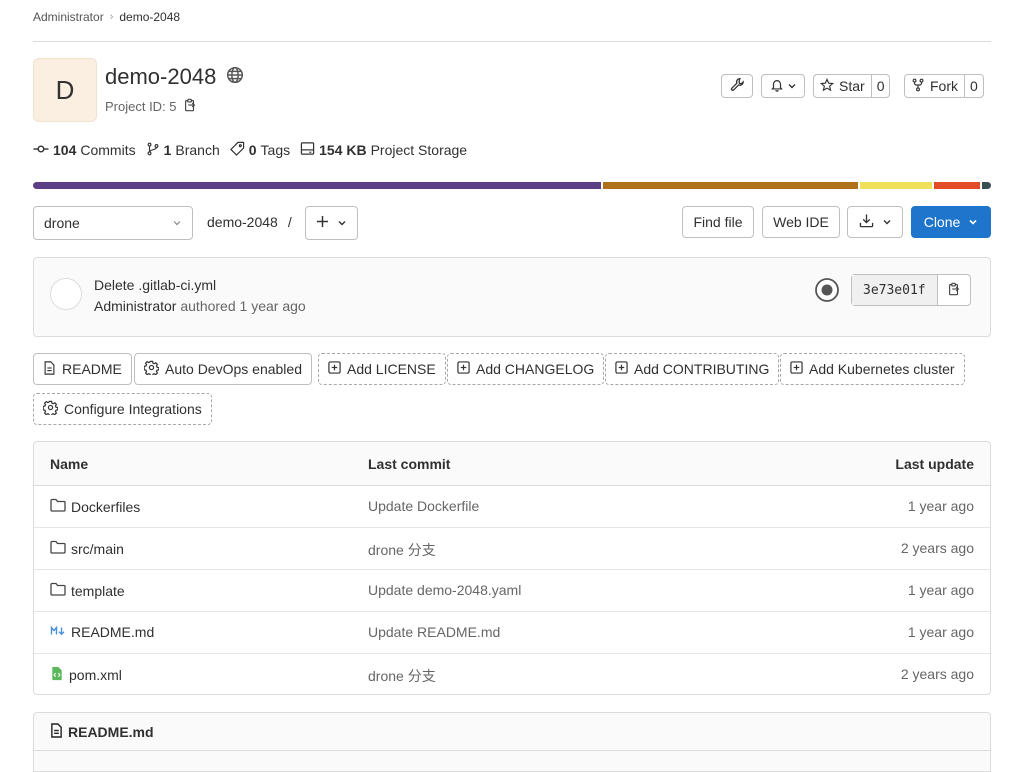 The width and height of the screenshot is (1033, 772). What do you see at coordinates (259, 150) in the screenshot?
I see `tags-stat: 0 Tags` at bounding box center [259, 150].